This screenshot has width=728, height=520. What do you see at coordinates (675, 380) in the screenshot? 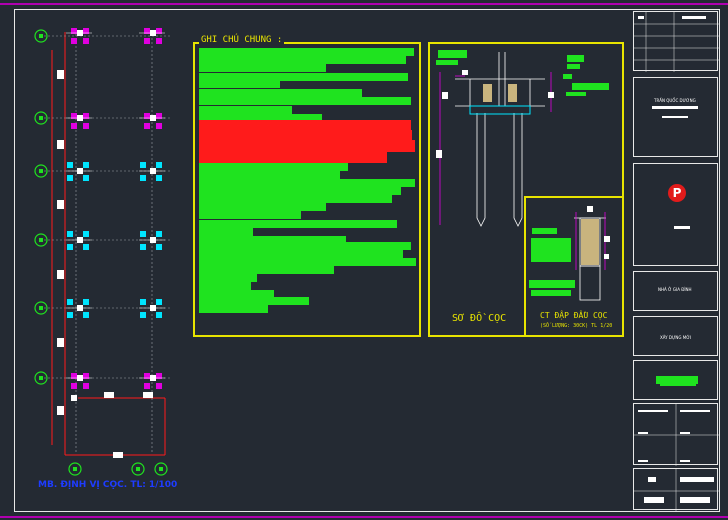
I see `title-block-drawing-name` at bounding box center [675, 380].